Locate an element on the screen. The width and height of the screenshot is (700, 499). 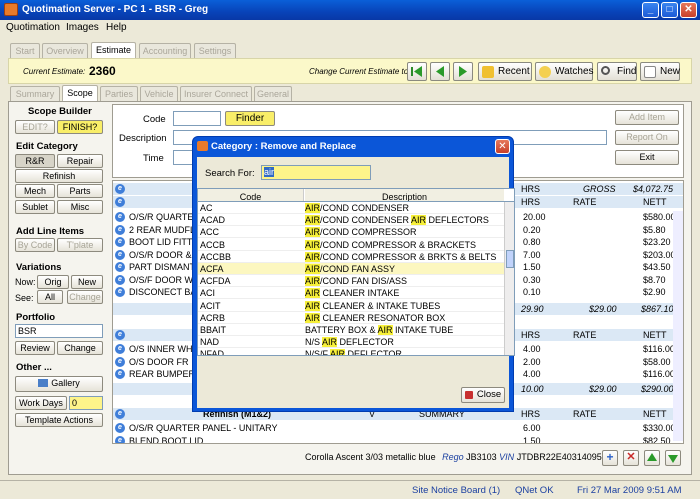
tab-accounting: Accounting is located at coordinates (165, 50).